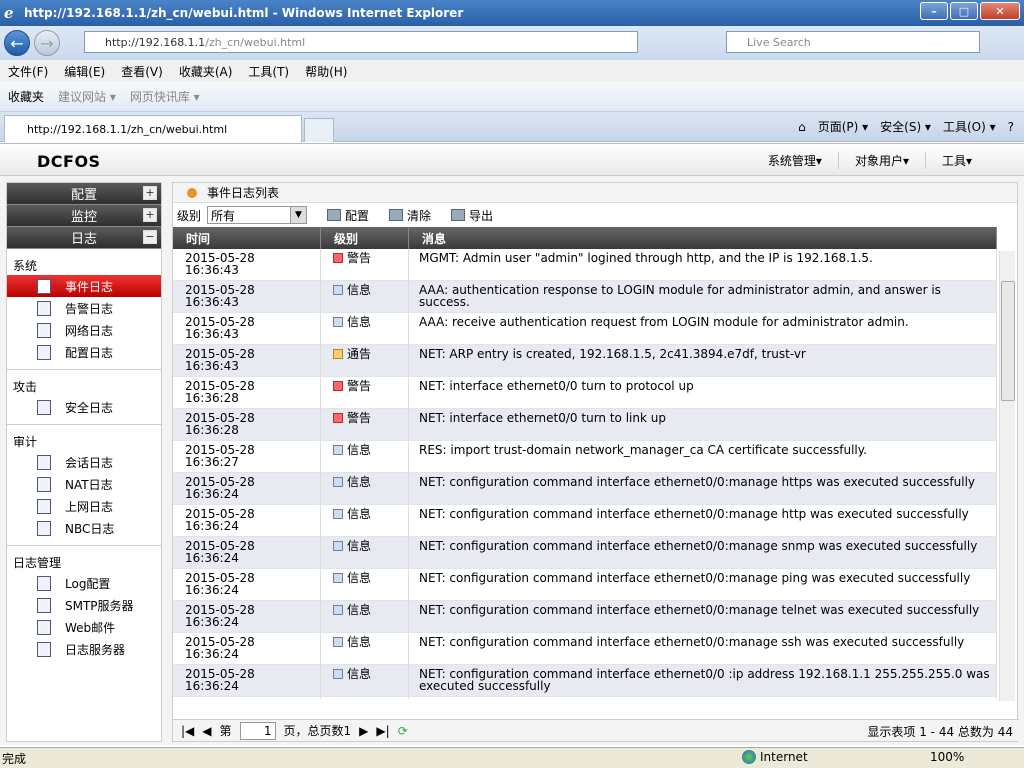 The image size is (1024, 768). I want to click on last-page-icon: ▶|, so click(382, 731).